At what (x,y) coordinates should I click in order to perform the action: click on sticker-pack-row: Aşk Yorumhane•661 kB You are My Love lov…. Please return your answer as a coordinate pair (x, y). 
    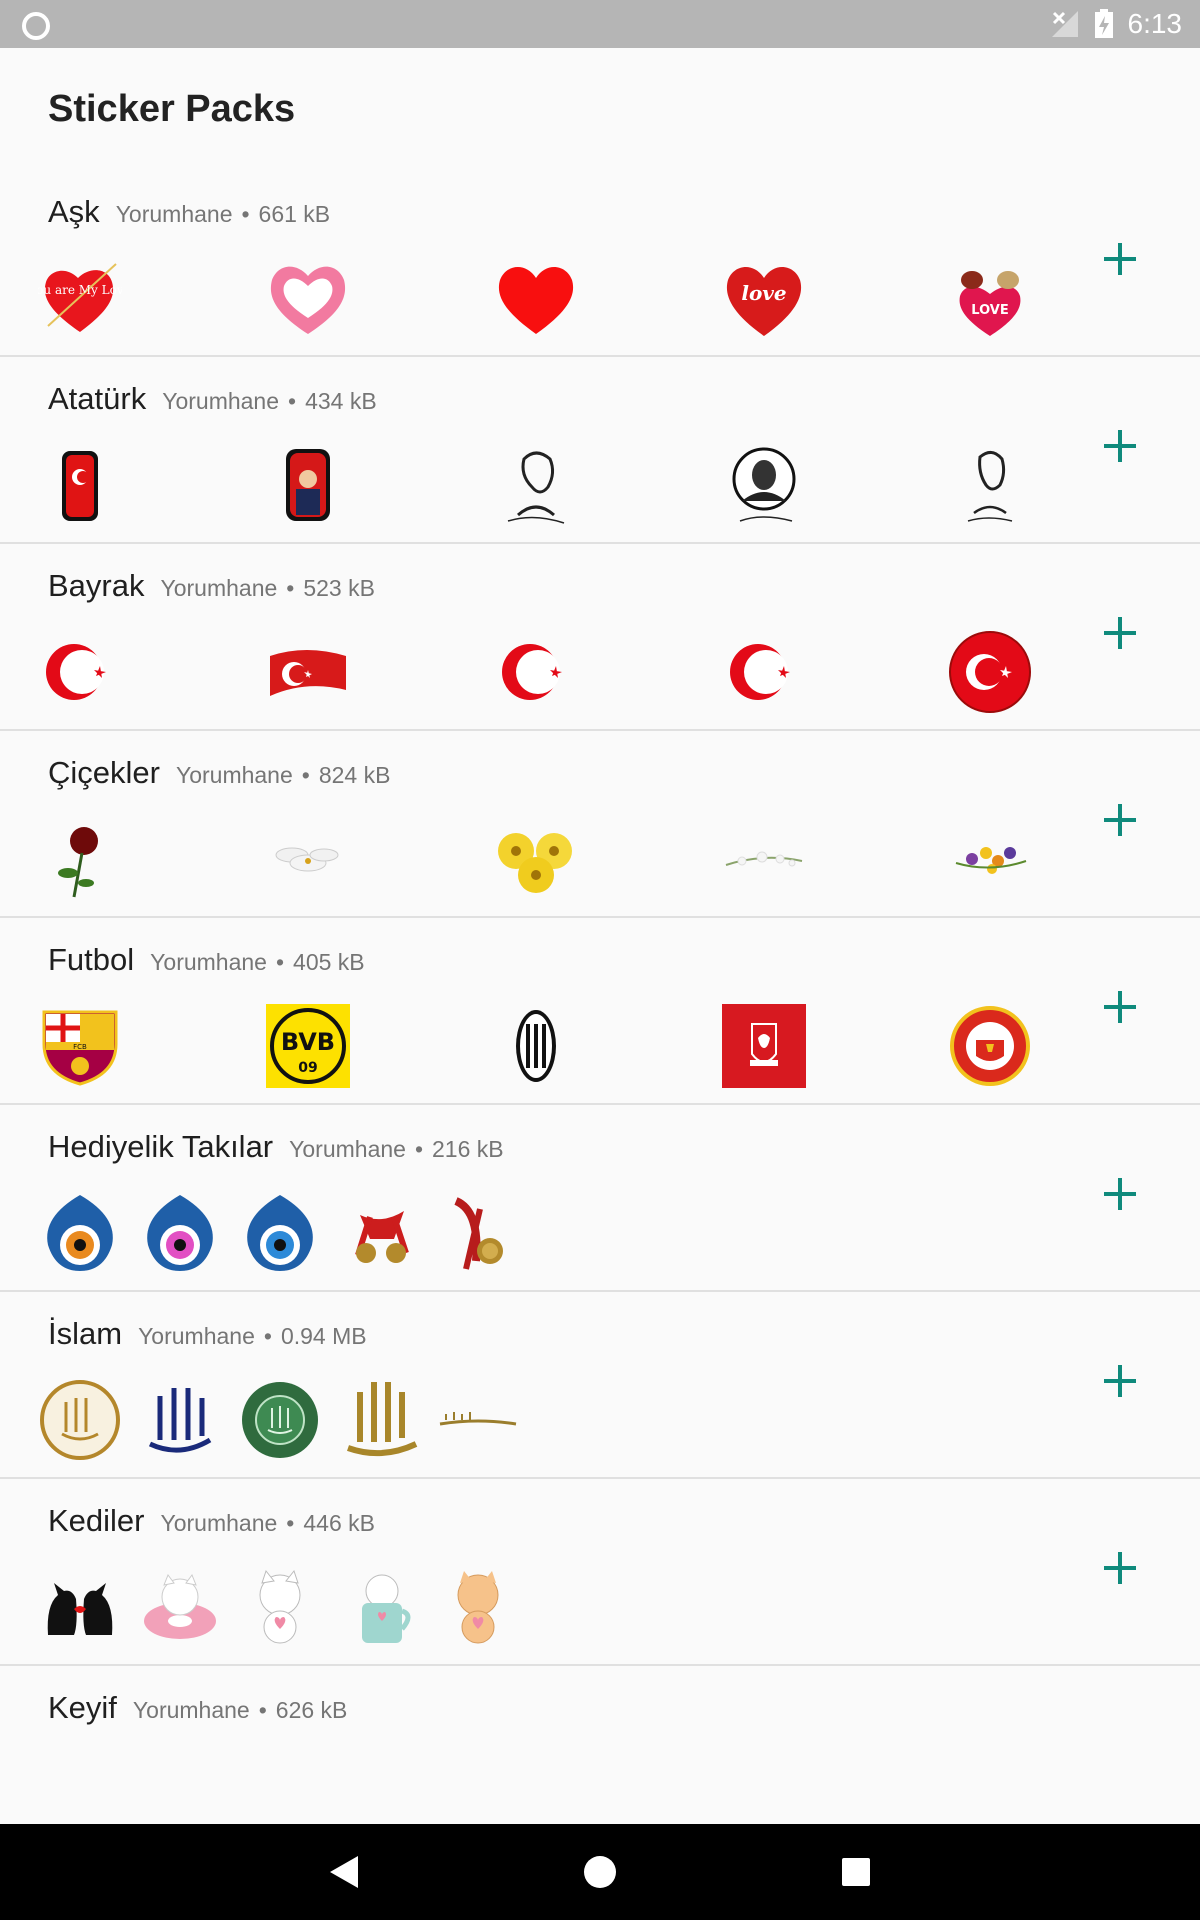
    Looking at the image, I should click on (600, 263).